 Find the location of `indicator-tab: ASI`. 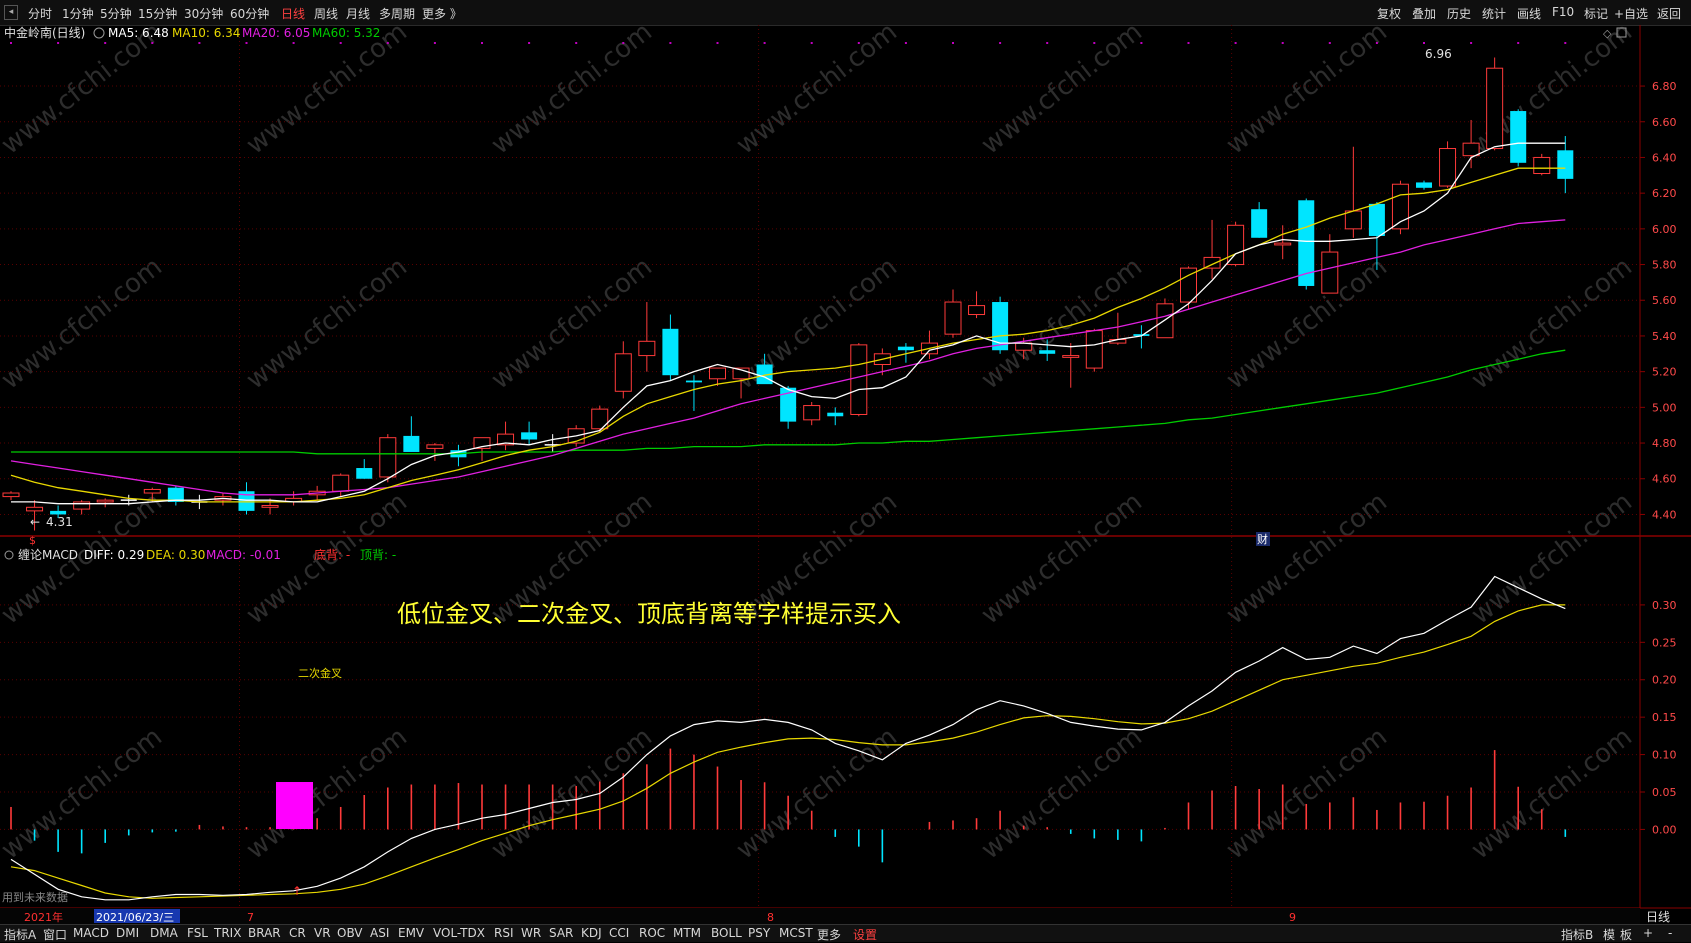

indicator-tab: ASI is located at coordinates (379, 933).